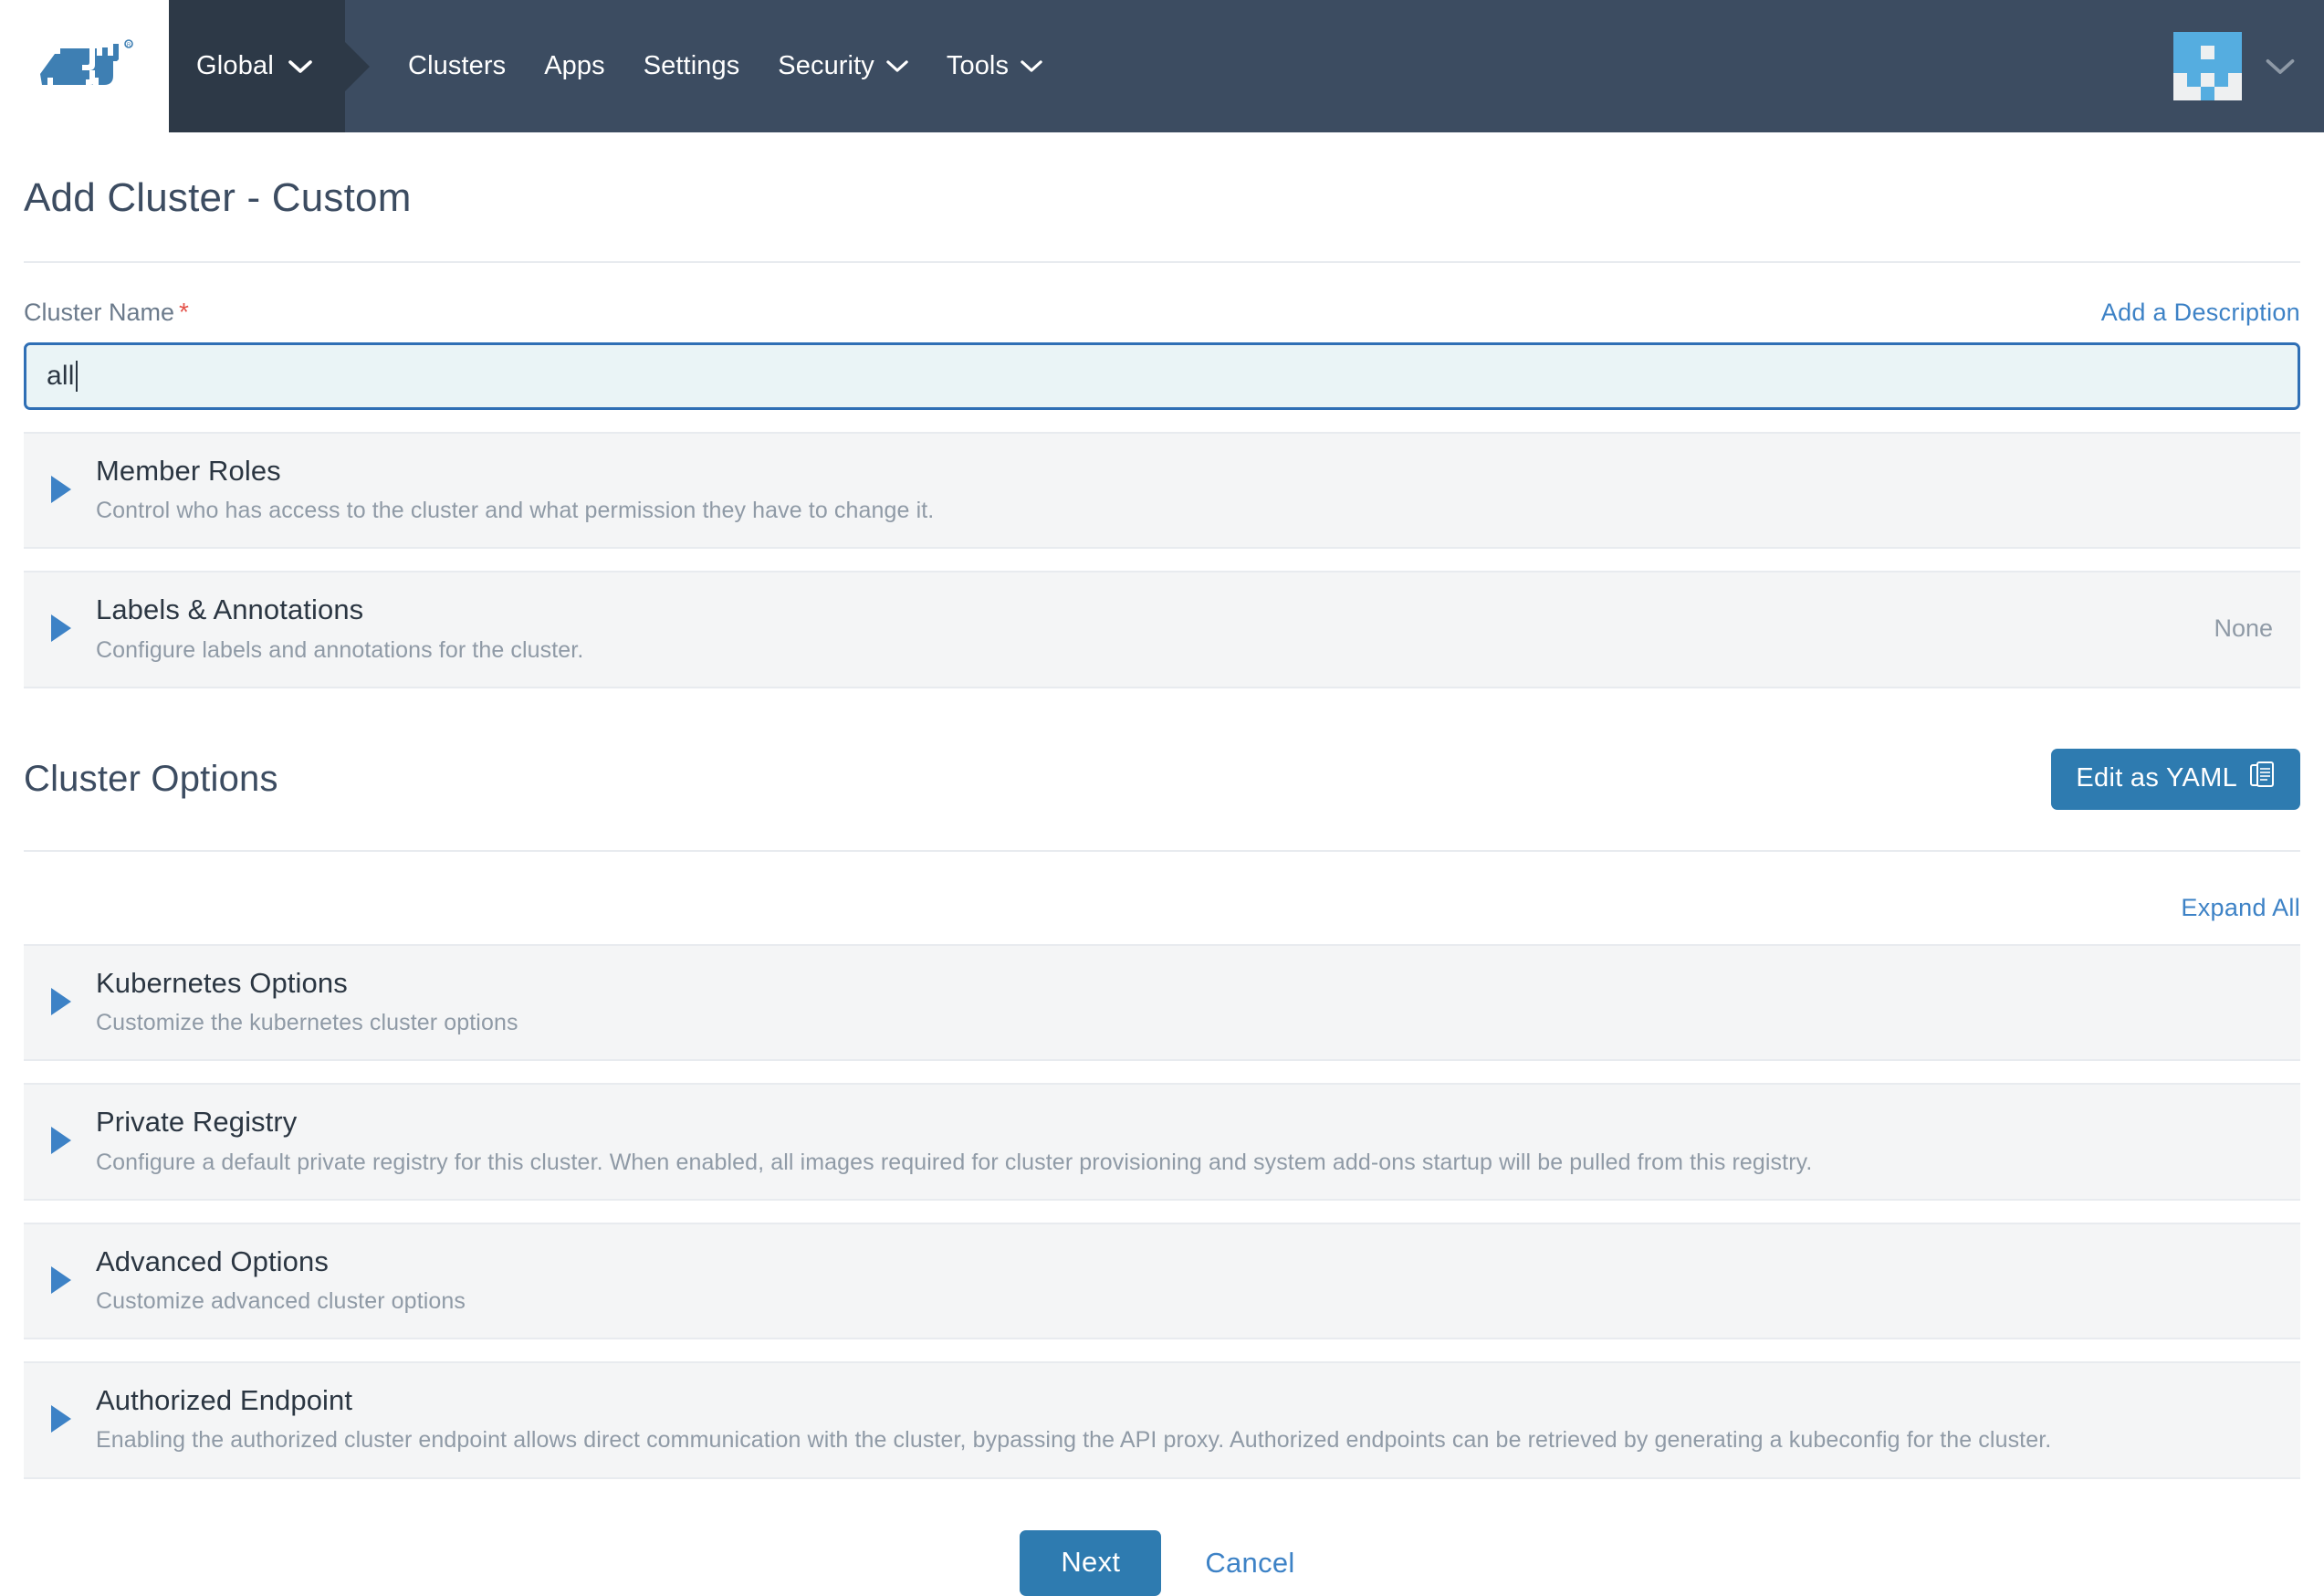 The width and height of the screenshot is (2324, 1596). I want to click on cluster-name-input-value: all, so click(61, 376).